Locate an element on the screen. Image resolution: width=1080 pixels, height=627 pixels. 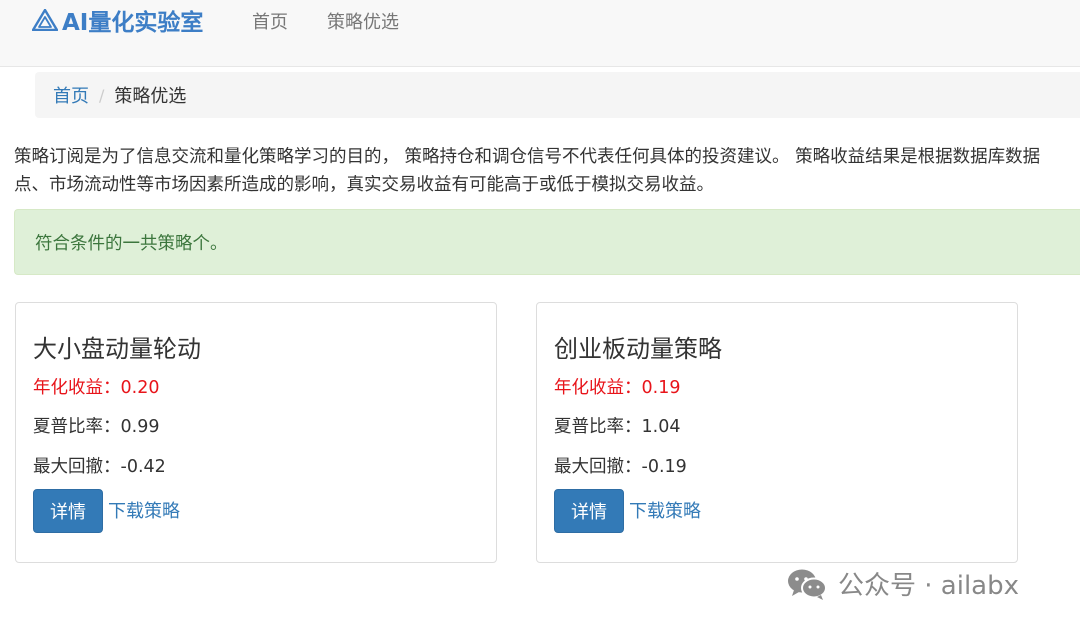
strategy-title: 大小盘动量轮动 is located at coordinates (117, 349).